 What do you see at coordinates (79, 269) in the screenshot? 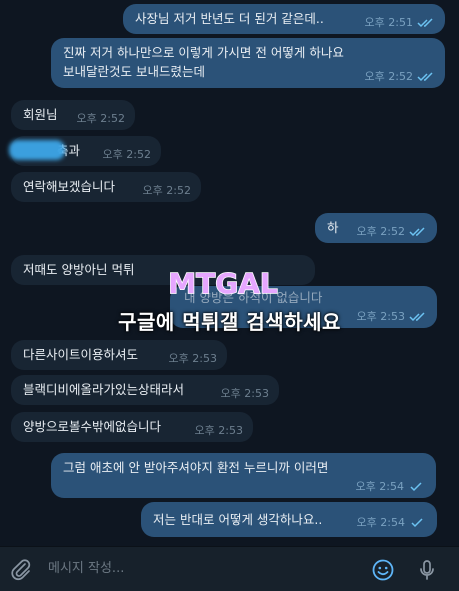
I see `message-text: 저때도 양방아닌 먹튀` at bounding box center [79, 269].